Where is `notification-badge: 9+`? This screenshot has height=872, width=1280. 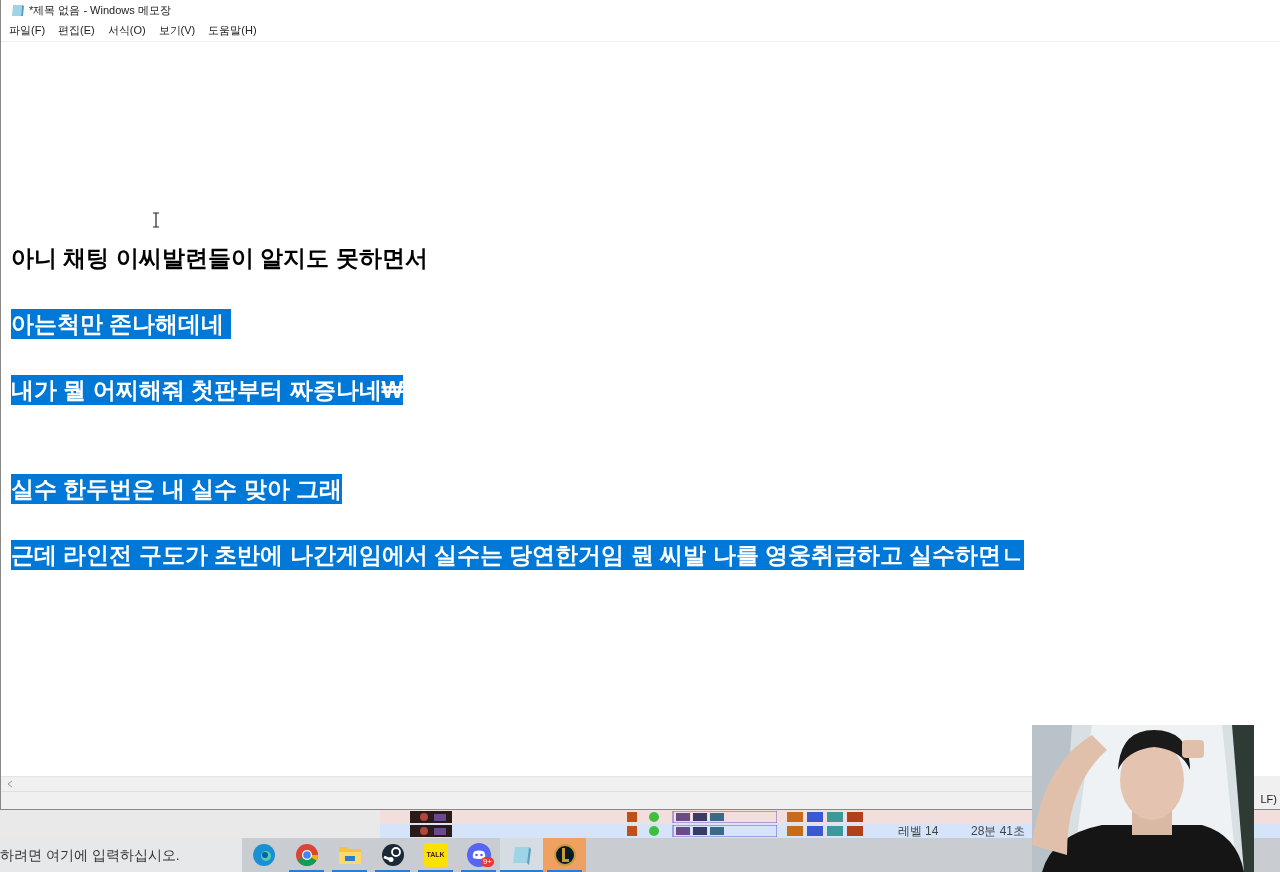
notification-badge: 9+ is located at coordinates (487, 862).